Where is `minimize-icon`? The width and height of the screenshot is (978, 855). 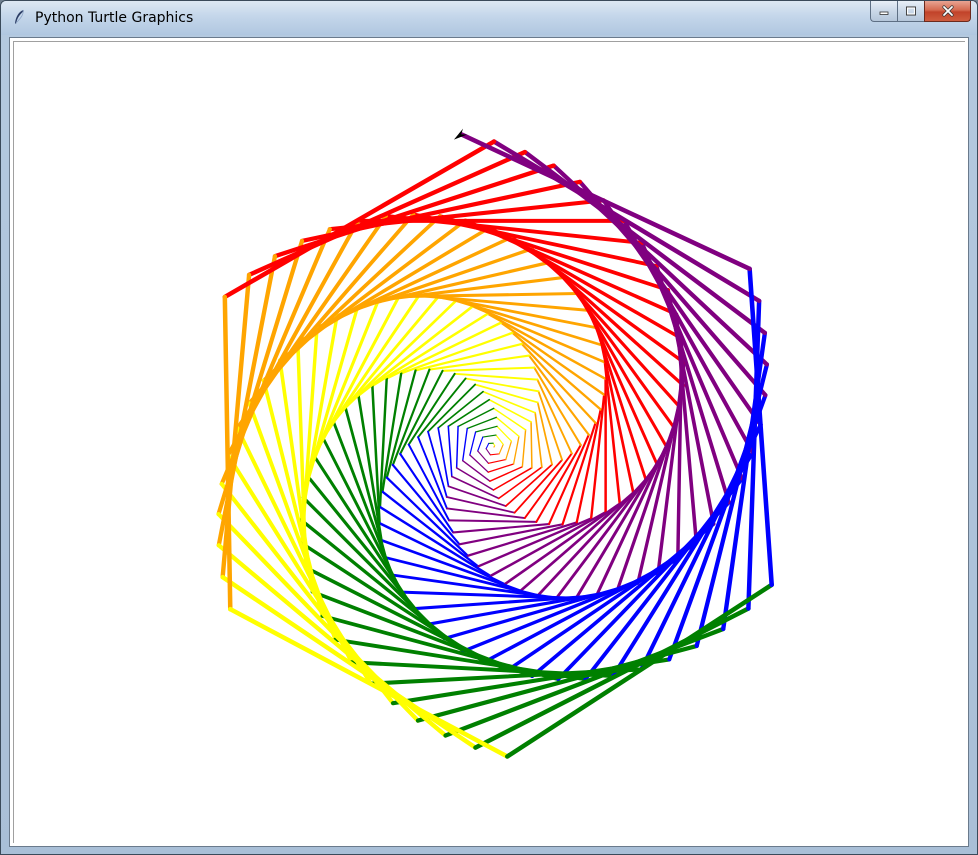 minimize-icon is located at coordinates (884, 13).